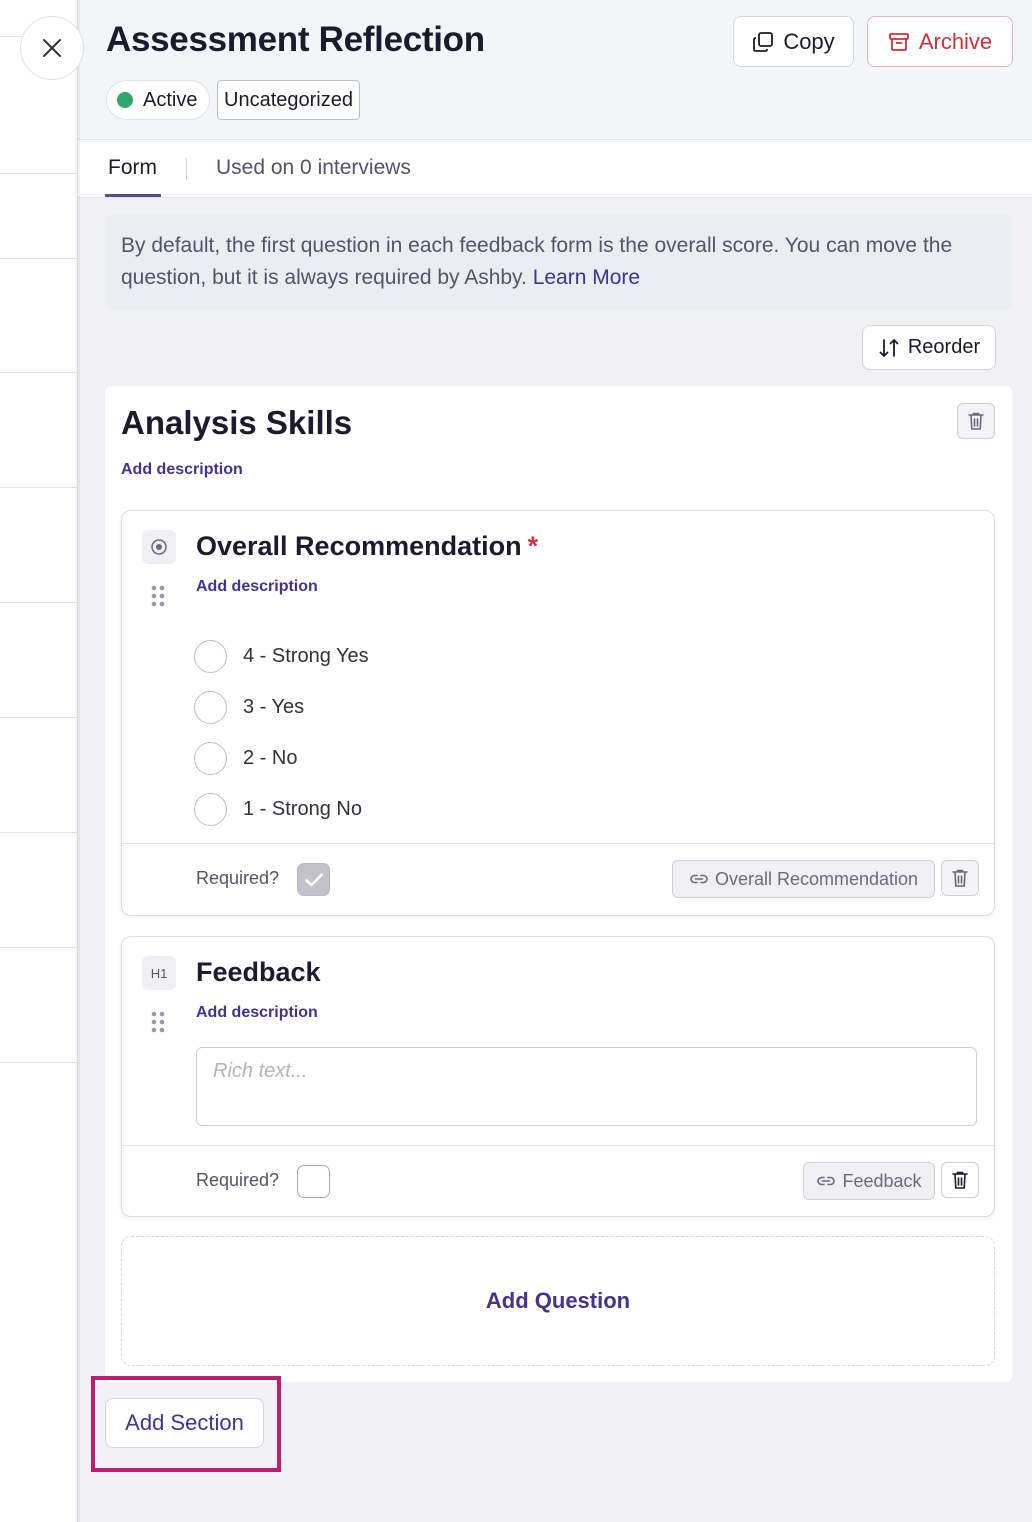 This screenshot has width=1032, height=1522. Describe the element at coordinates (132, 168) in the screenshot. I see `tab-form: Form` at that location.